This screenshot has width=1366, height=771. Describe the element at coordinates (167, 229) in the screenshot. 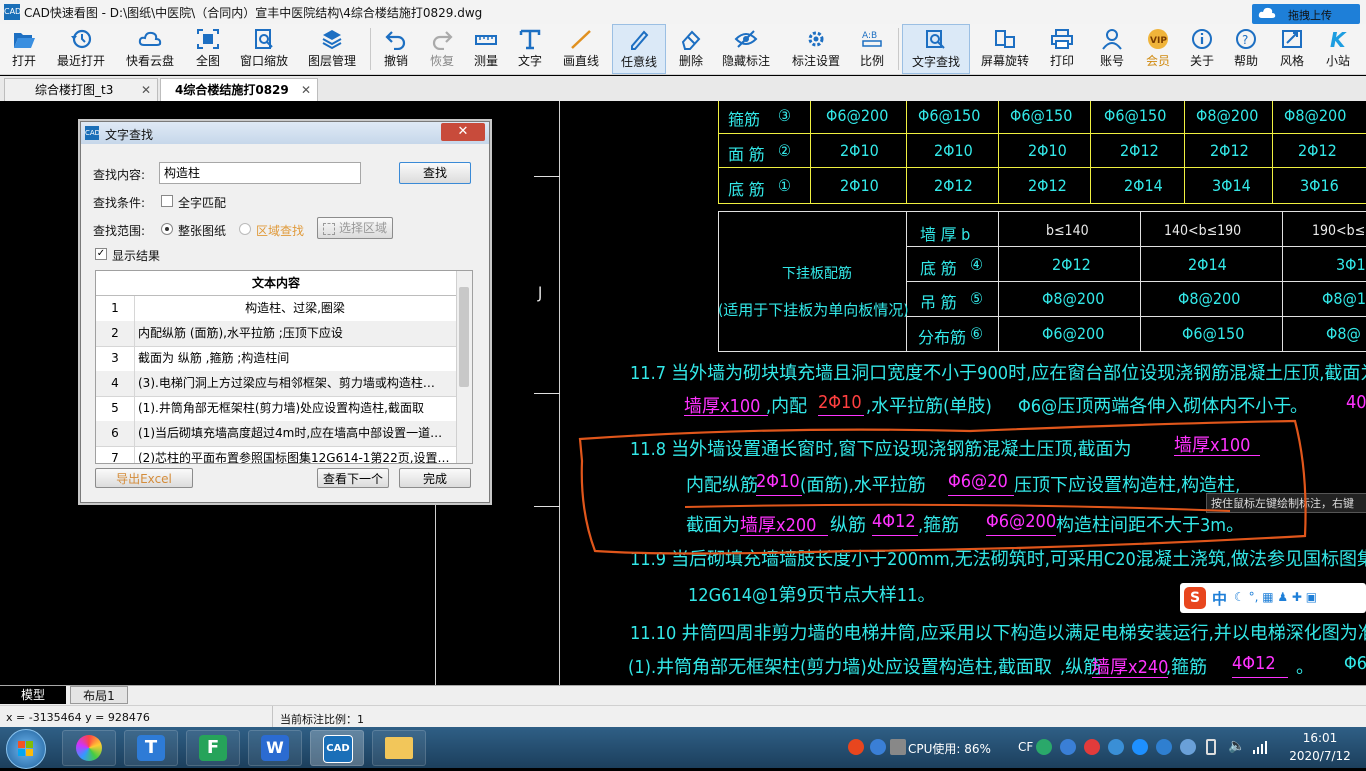

I see `range-all-radio` at that location.